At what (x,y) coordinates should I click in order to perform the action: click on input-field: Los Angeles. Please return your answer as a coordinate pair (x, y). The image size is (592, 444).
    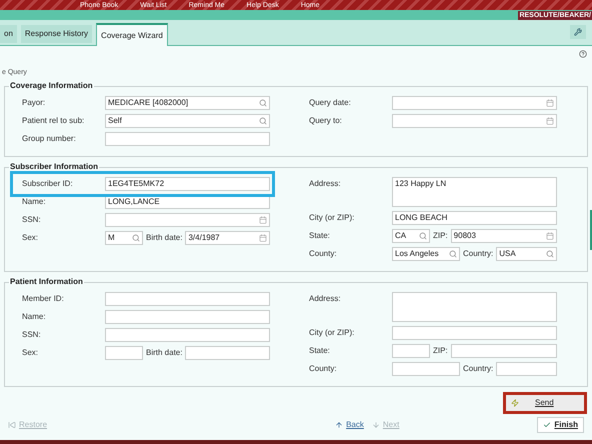
    Looking at the image, I should click on (426, 254).